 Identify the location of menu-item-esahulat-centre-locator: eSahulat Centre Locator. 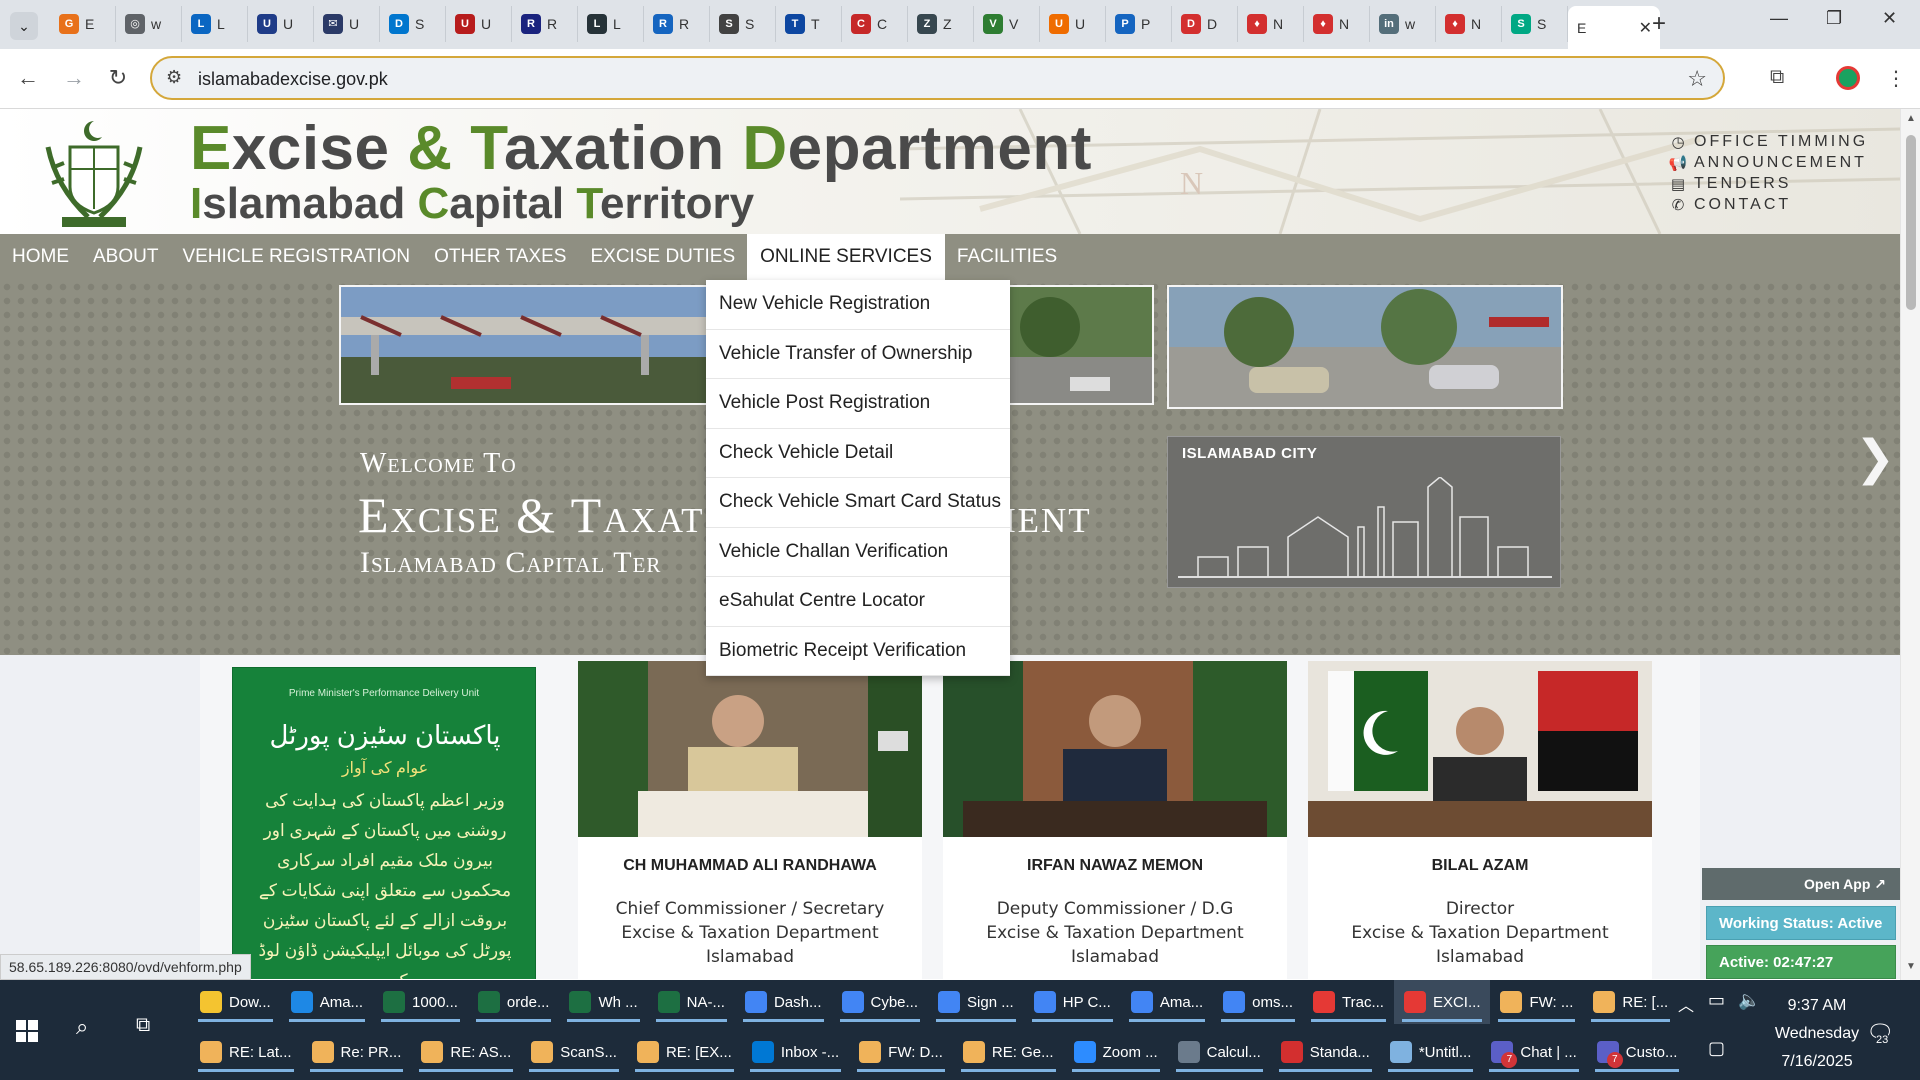
(858, 602).